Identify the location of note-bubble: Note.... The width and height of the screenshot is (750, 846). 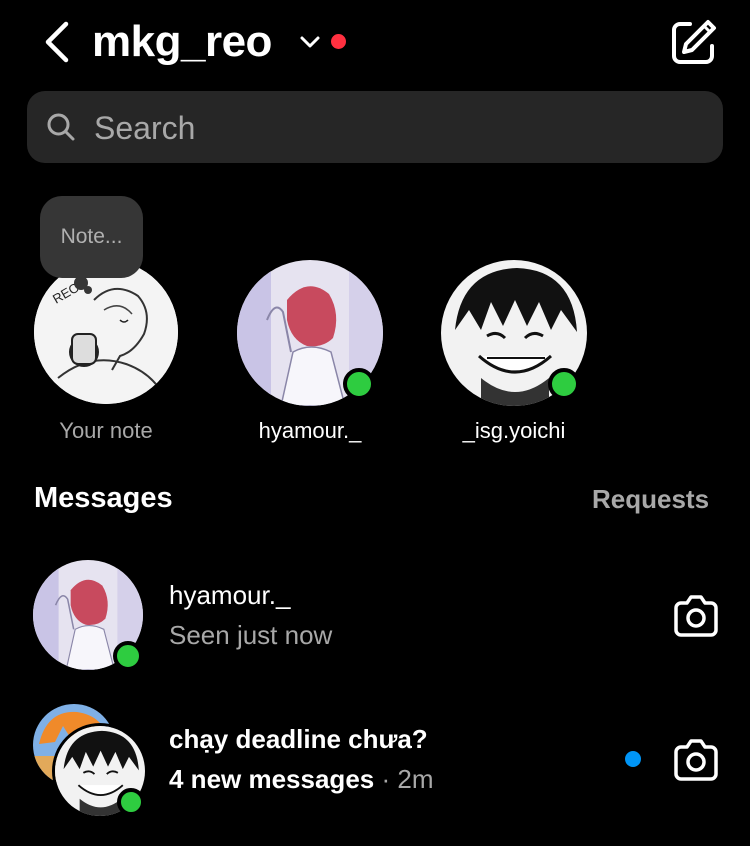
(91, 237).